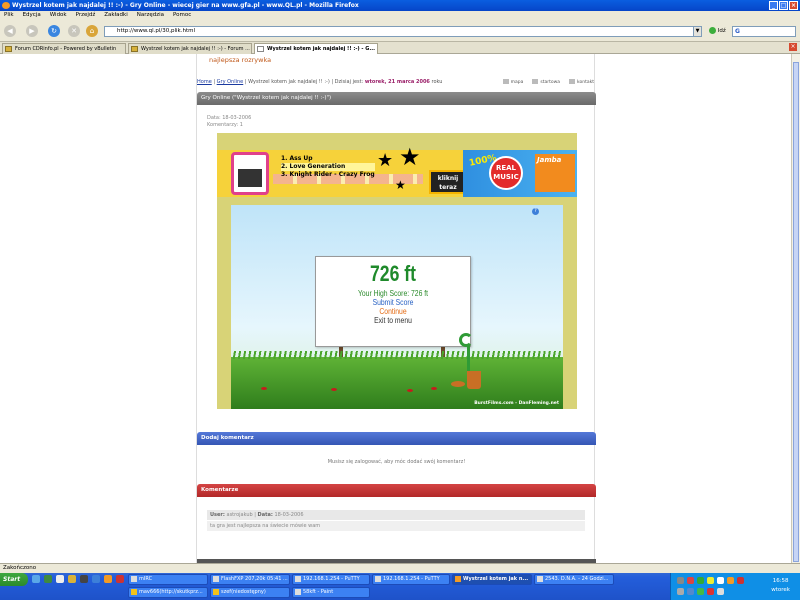  I want to click on menu-tools: Narzędzia, so click(150, 15).